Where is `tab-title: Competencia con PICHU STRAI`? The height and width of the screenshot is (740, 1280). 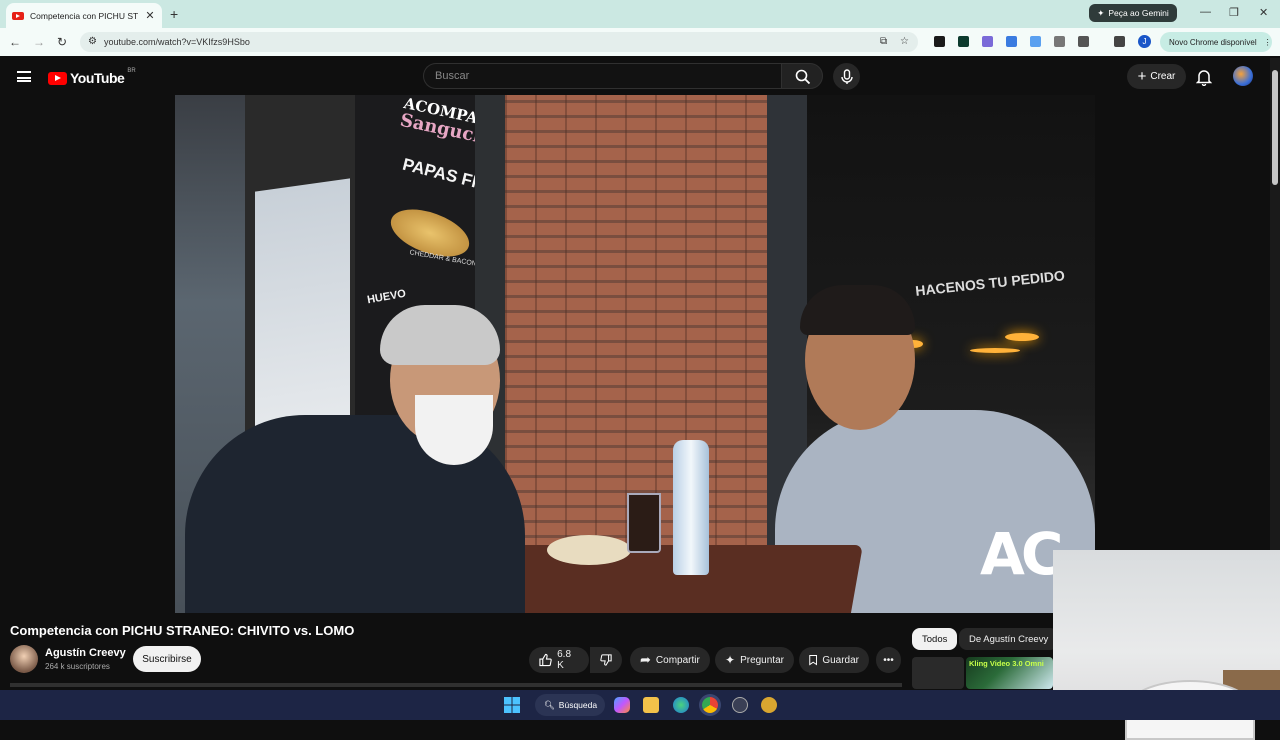
tab-title: Competencia con PICHU STRAI is located at coordinates (84, 15).